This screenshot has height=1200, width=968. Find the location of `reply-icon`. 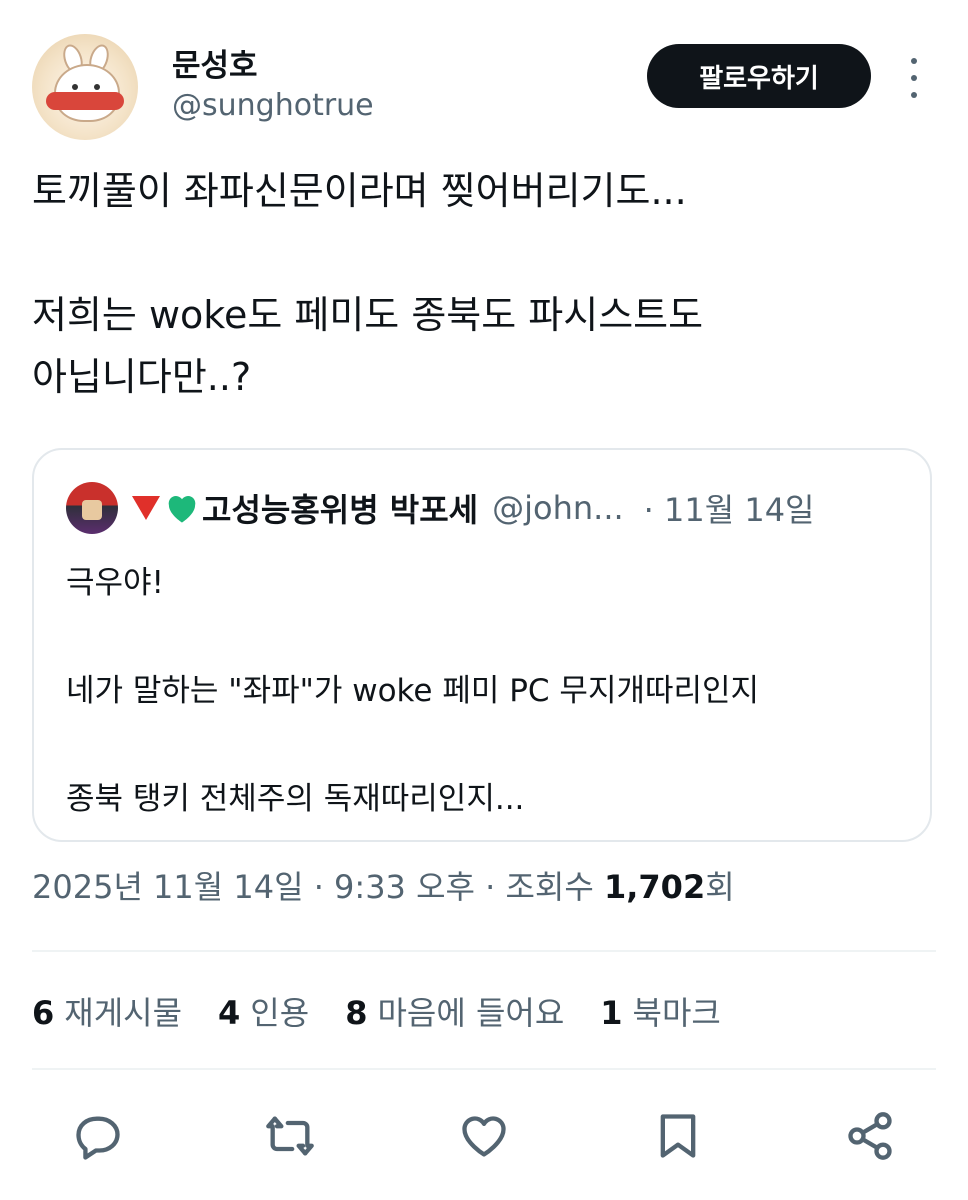

reply-icon is located at coordinates (98, 1136).